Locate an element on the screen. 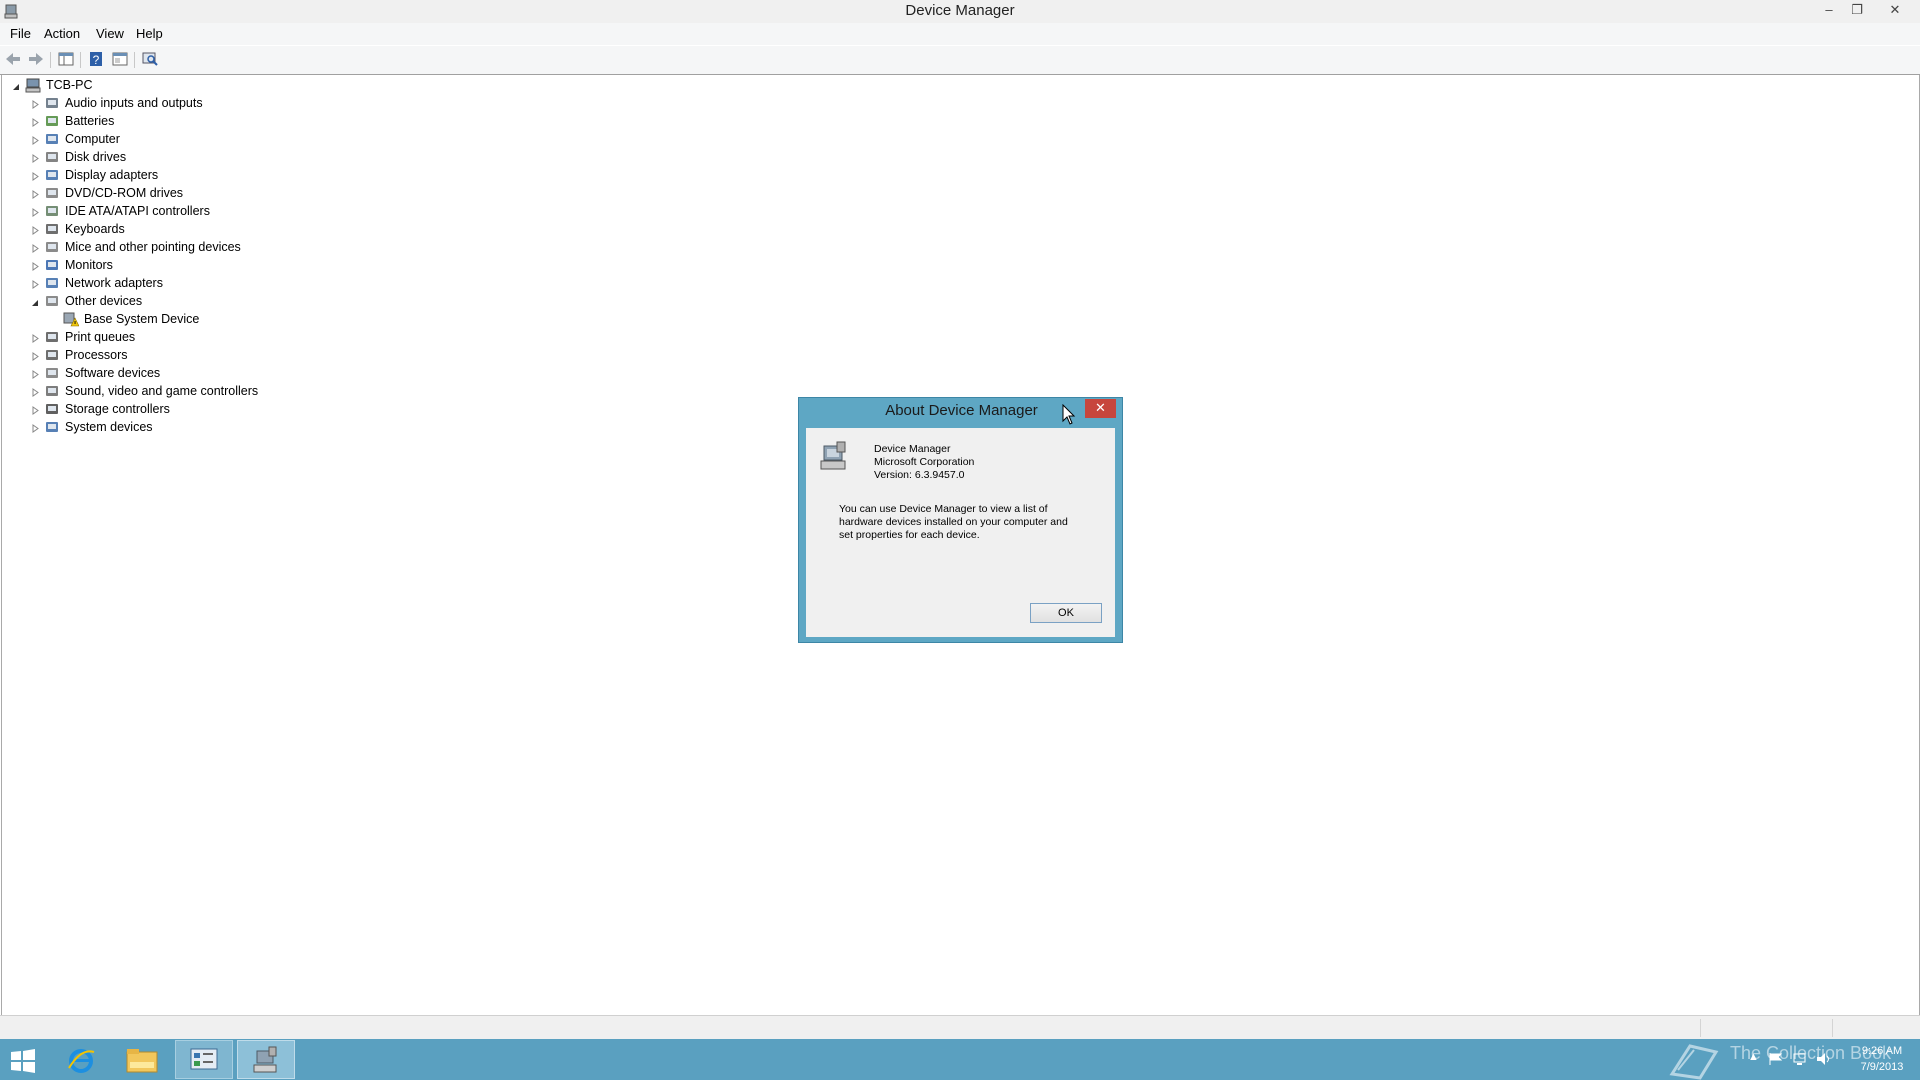 This screenshot has height=1080, width=1920. help-icon: ? is located at coordinates (96, 59).